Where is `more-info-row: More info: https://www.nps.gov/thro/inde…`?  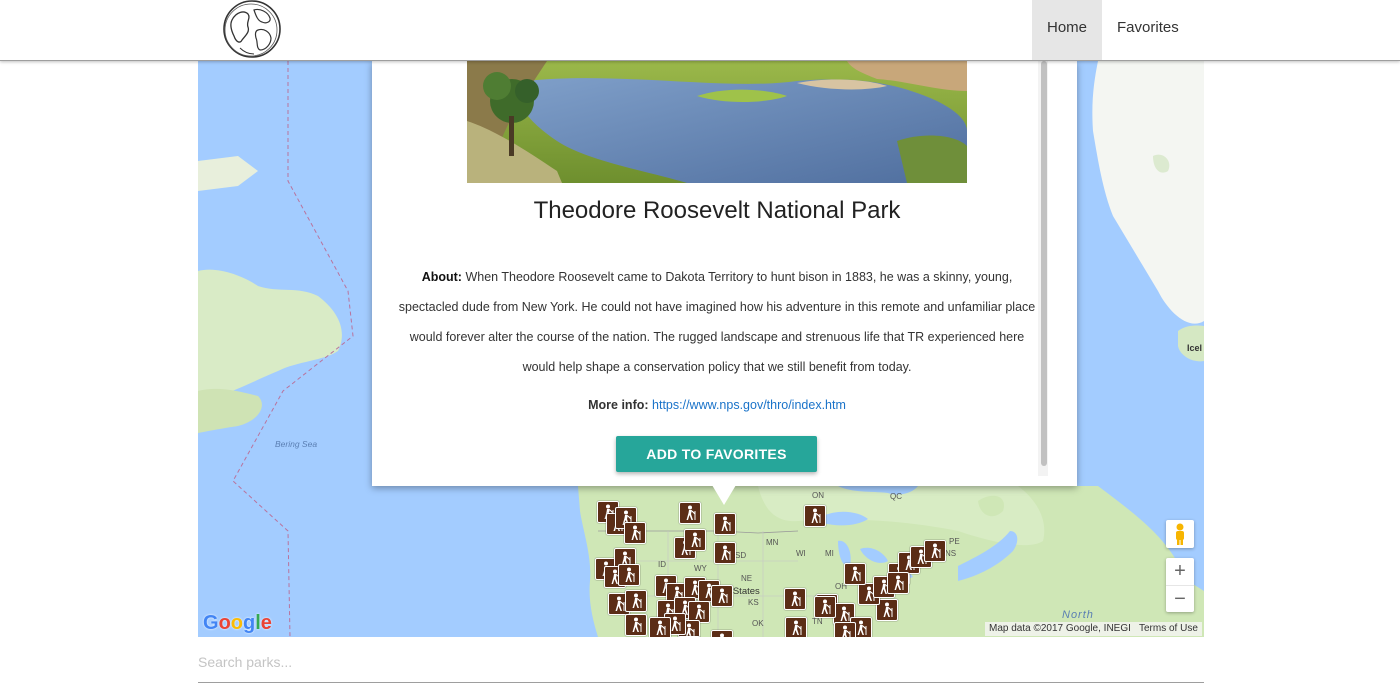 more-info-row: More info: https://www.nps.gov/thro/inde… is located at coordinates (717, 405).